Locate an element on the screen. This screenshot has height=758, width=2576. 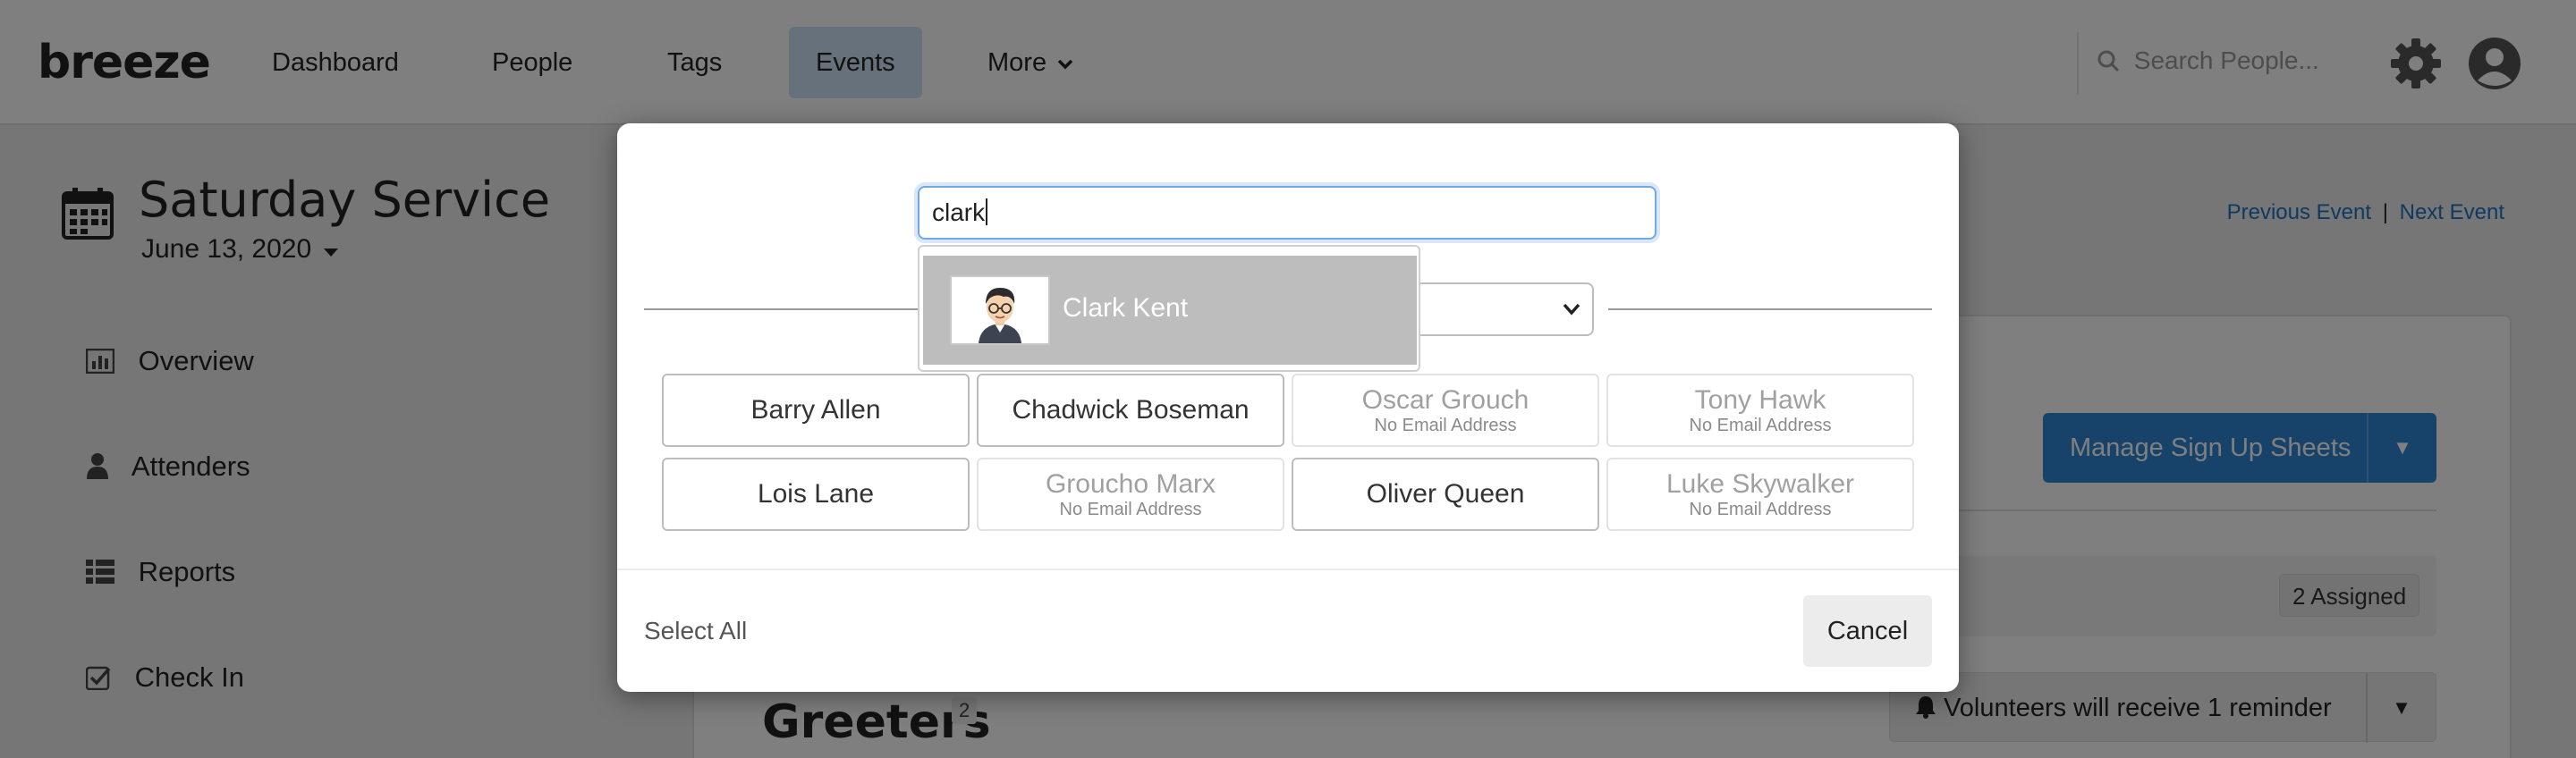
person-button-lois-lane: Lois Lane is located at coordinates (816, 494).